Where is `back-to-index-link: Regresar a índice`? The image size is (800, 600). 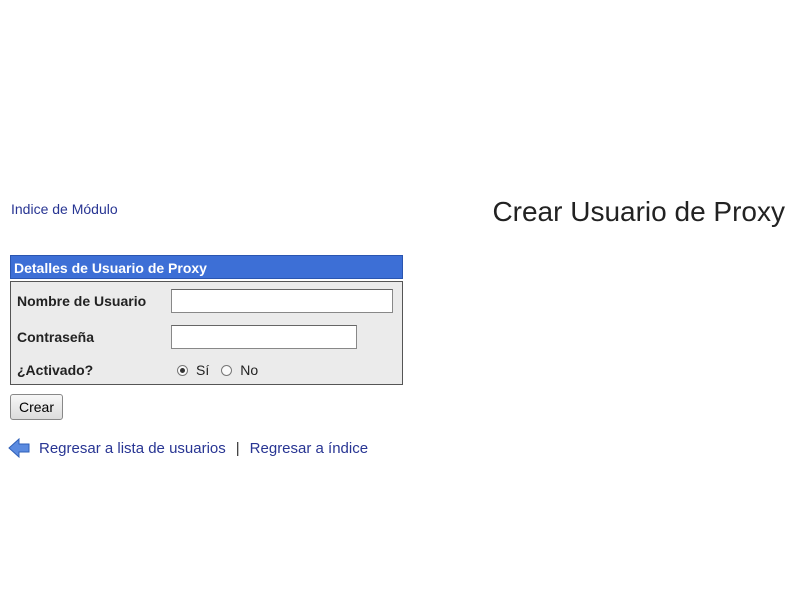 back-to-index-link: Regresar a índice is located at coordinates (309, 448).